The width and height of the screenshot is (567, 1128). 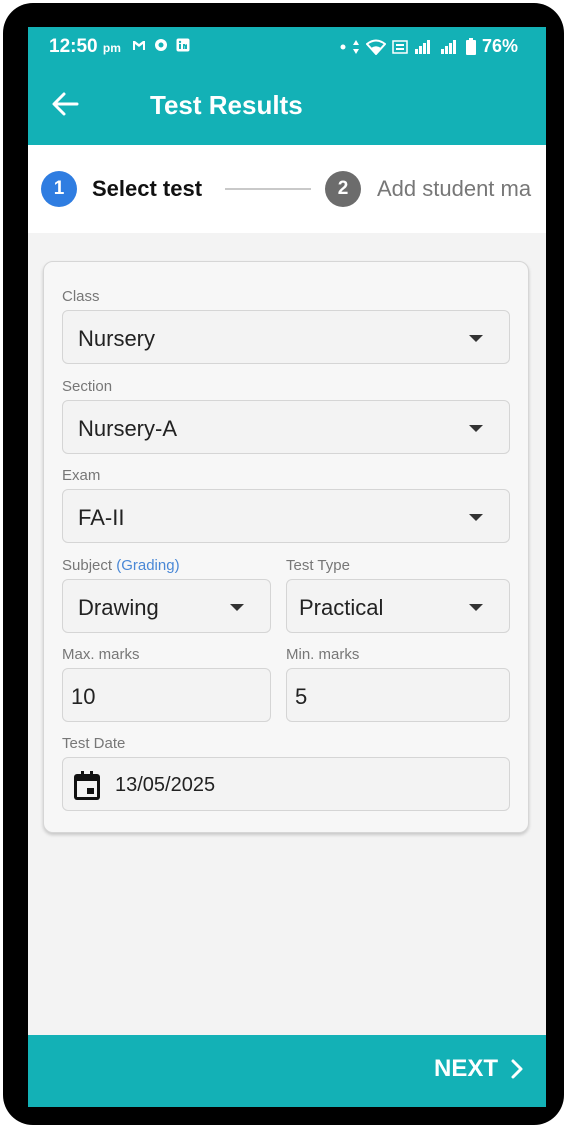 What do you see at coordinates (398, 606) in the screenshot?
I see `test-type-dropdown: Practical` at bounding box center [398, 606].